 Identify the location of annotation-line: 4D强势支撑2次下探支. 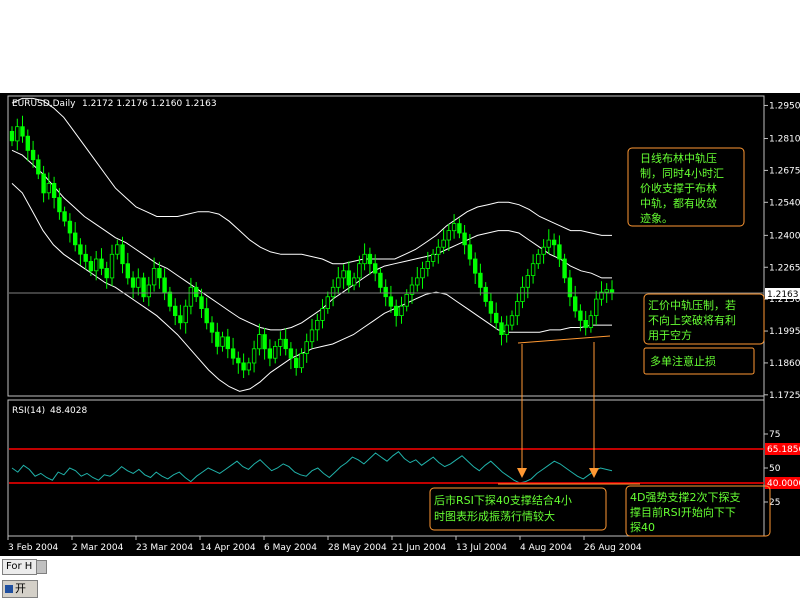
(685, 497).